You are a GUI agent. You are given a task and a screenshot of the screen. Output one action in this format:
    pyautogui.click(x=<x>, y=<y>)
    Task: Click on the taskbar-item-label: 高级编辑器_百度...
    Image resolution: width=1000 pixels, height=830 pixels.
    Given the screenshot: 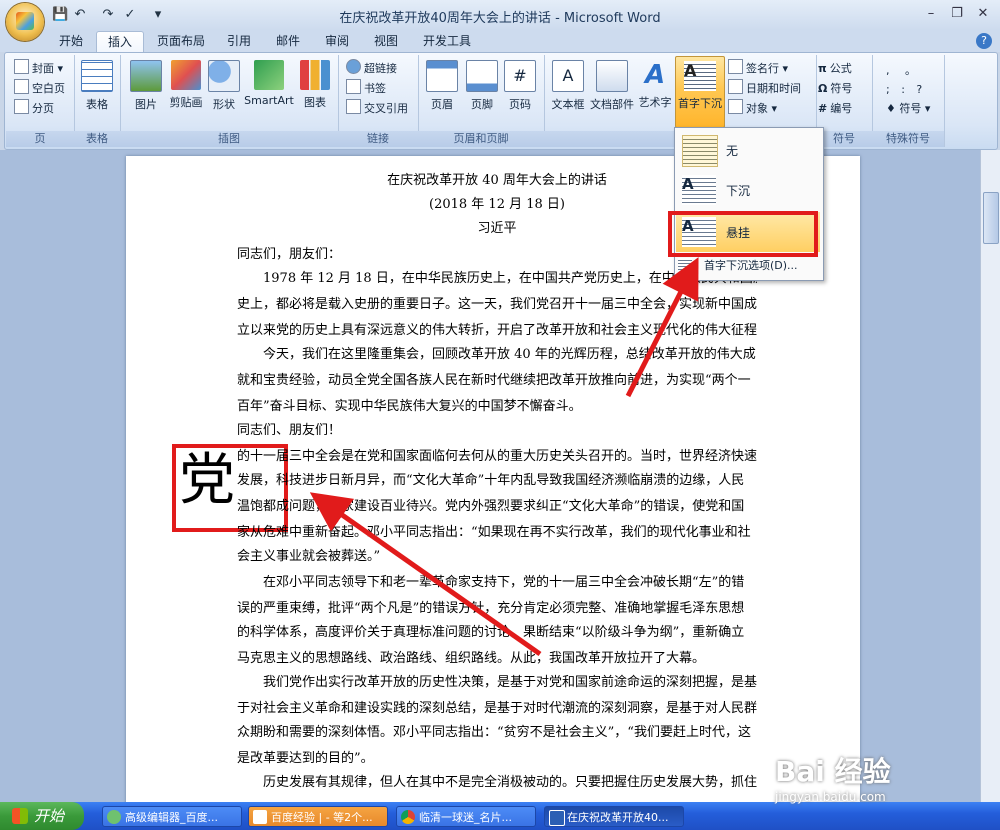 What is the action you would take?
    pyautogui.click(x=171, y=817)
    